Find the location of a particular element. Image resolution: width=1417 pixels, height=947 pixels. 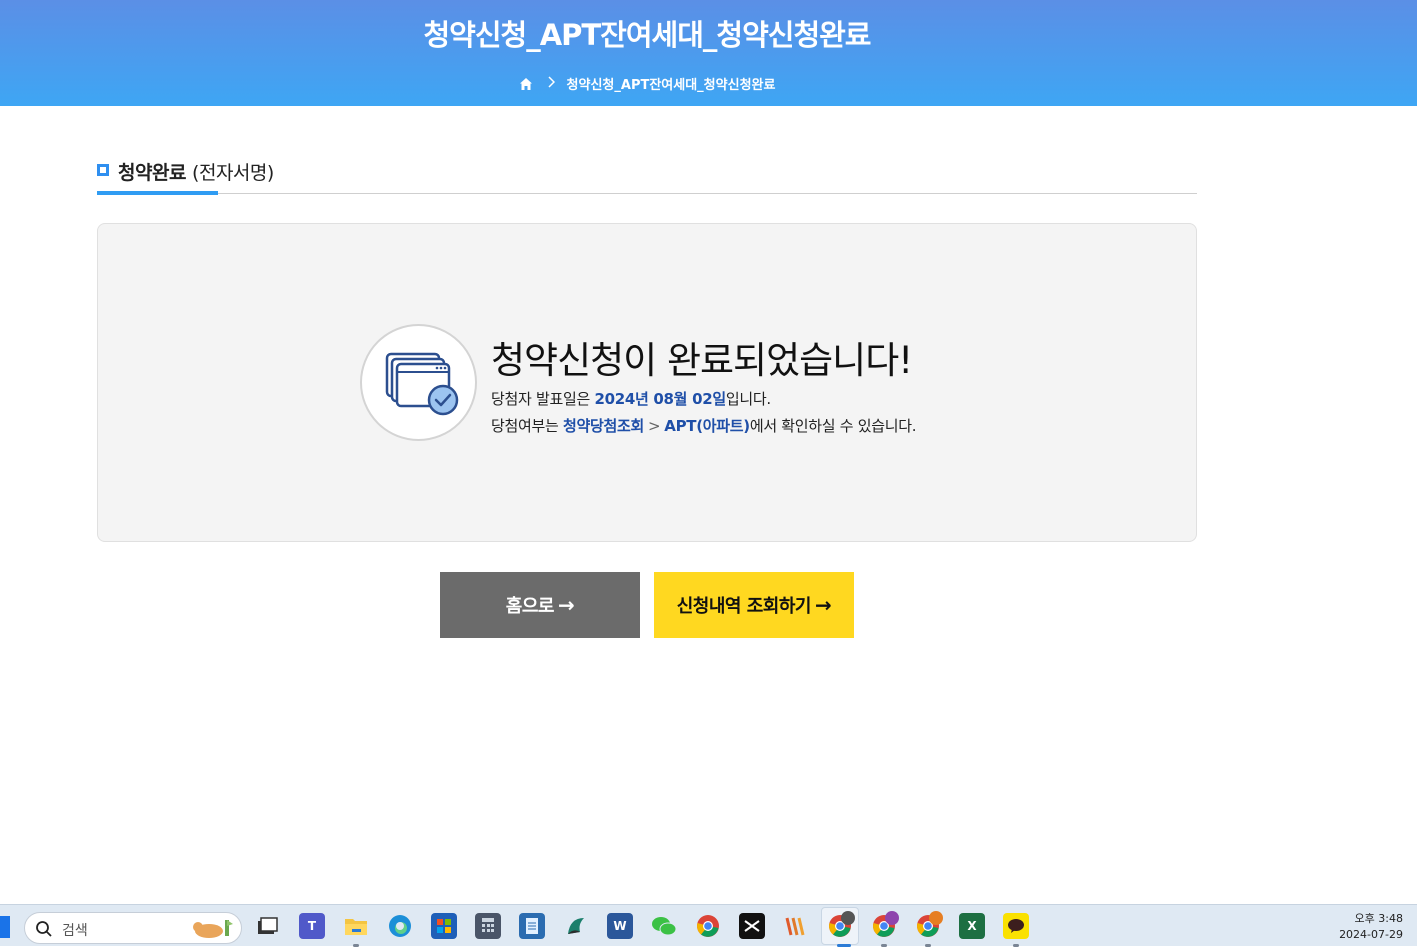

check-prefix: 당첨여부는 is located at coordinates (527, 426).